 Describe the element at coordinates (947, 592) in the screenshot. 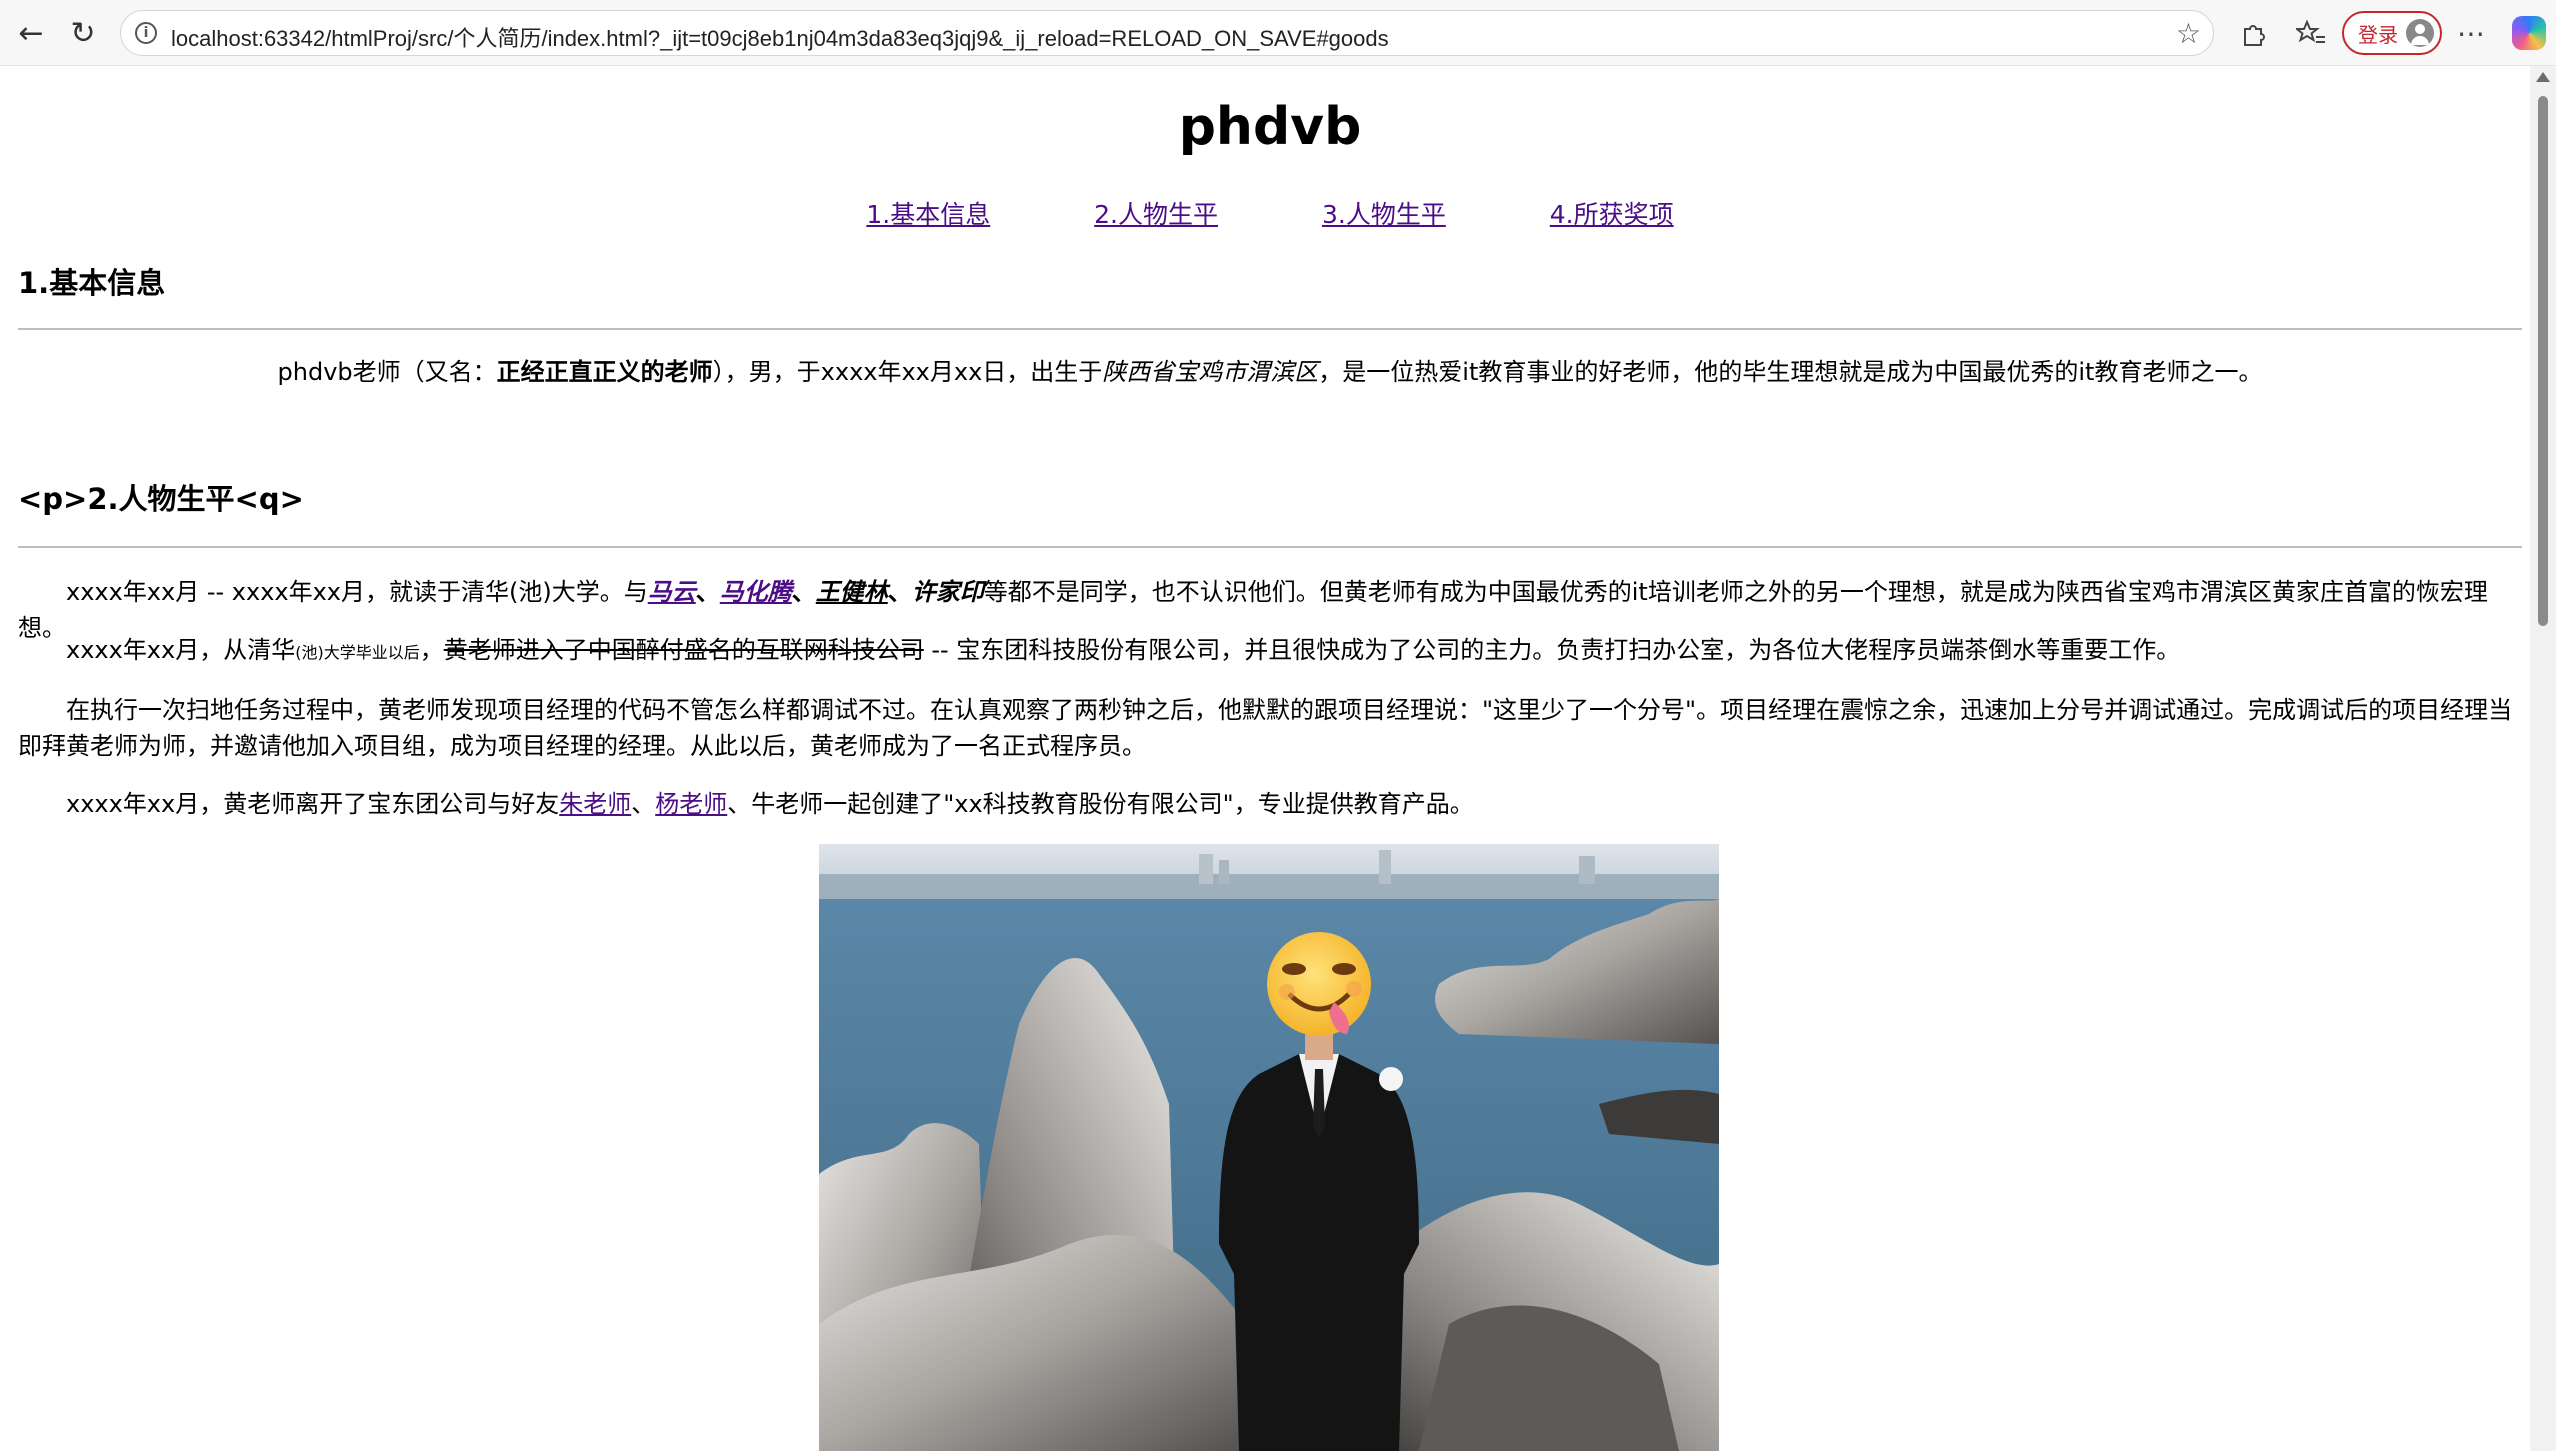

I see `name-xu-jiayin: 许家印` at that location.